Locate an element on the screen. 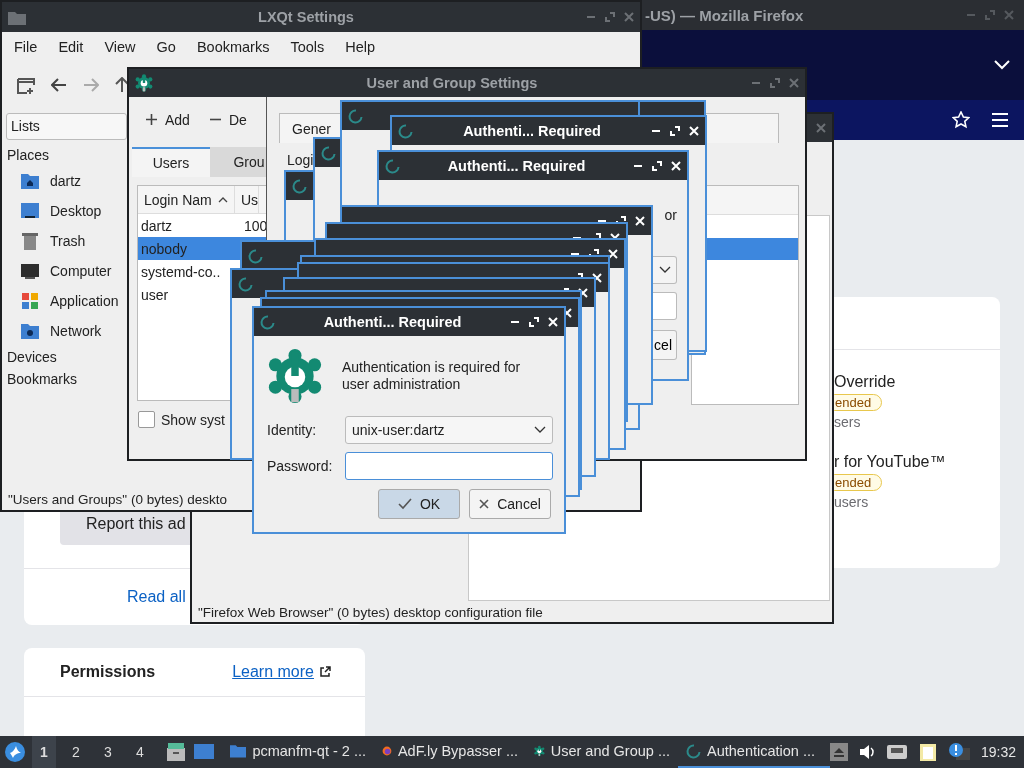  clock: 19:32 is located at coordinates (998, 752).